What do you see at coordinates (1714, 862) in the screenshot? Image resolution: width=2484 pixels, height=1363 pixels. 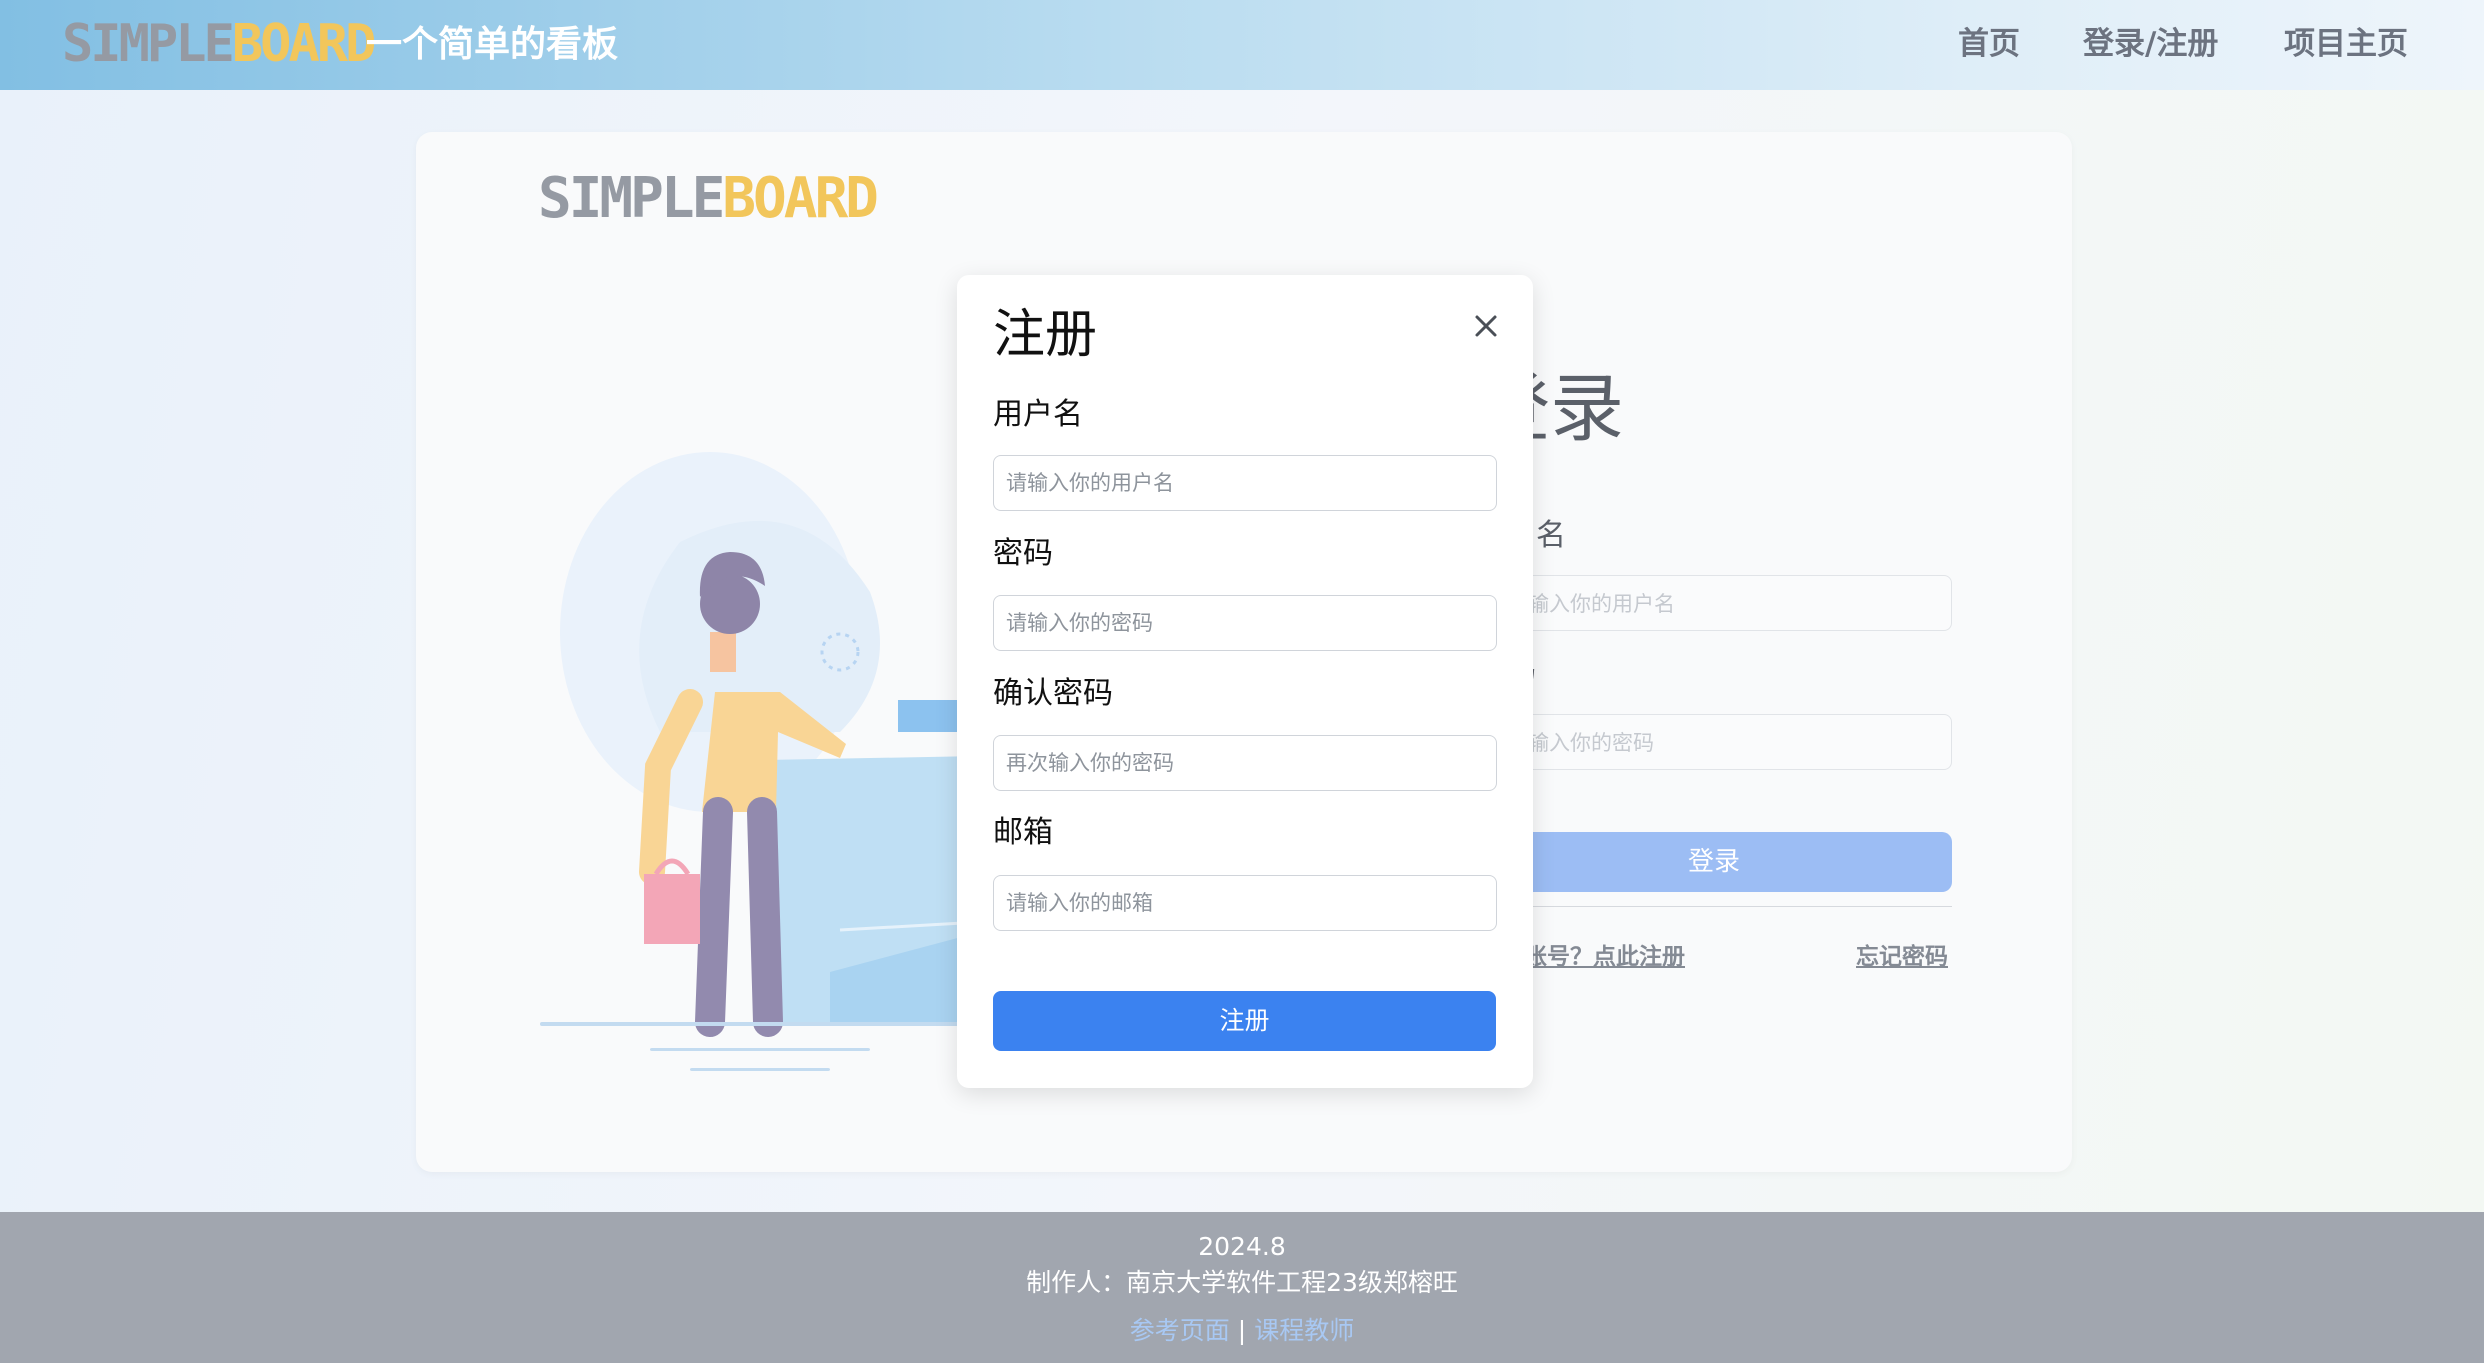 I see `login-button: 登录` at bounding box center [1714, 862].